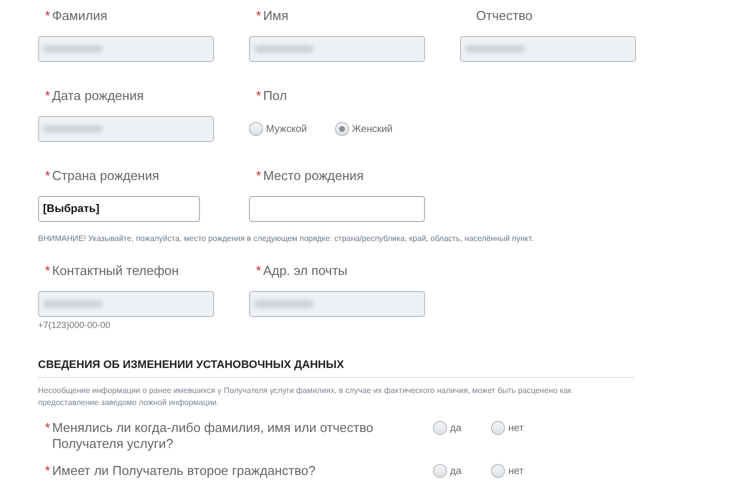  Describe the element at coordinates (106, 176) in the screenshot. I see `field-label: Страна рождения` at that location.